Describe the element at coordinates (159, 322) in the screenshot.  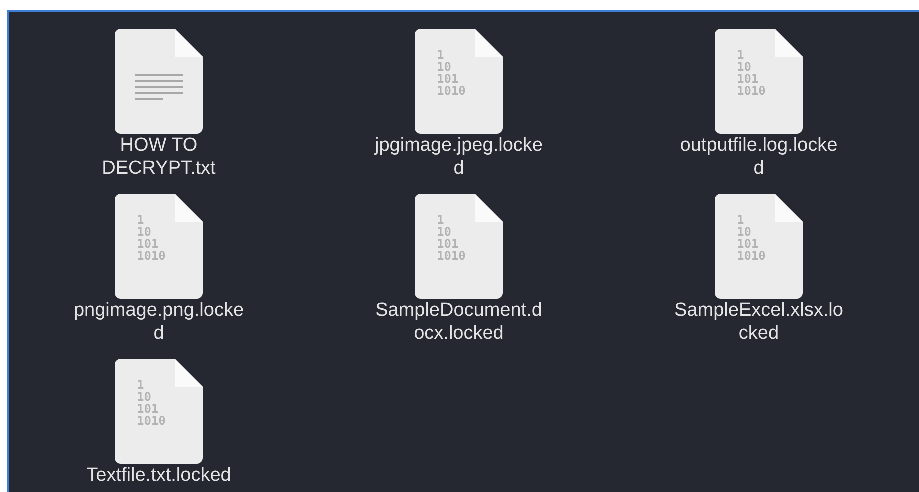
I see `file-name: pngimage.png.locke d` at that location.